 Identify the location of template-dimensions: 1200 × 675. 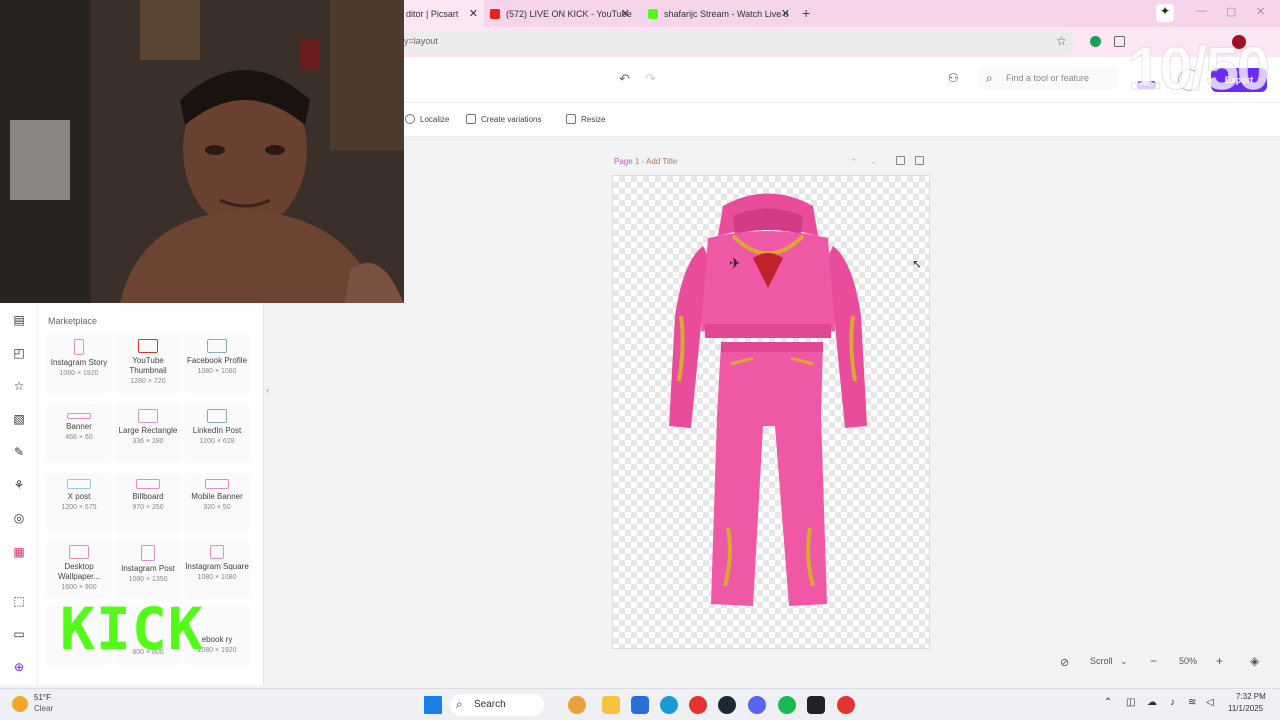
(79, 507).